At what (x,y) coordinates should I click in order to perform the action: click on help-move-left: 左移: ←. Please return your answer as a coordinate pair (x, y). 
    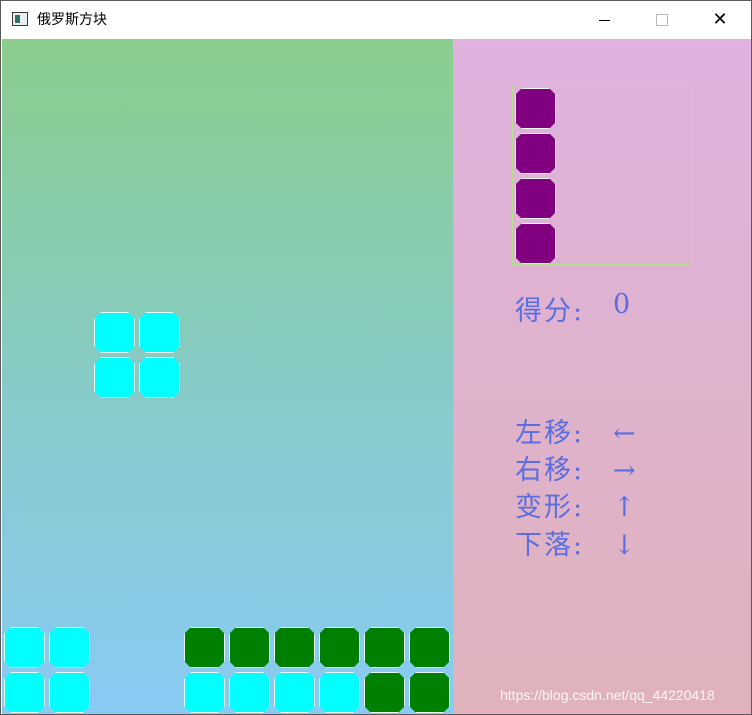
    Looking at the image, I should click on (575, 434).